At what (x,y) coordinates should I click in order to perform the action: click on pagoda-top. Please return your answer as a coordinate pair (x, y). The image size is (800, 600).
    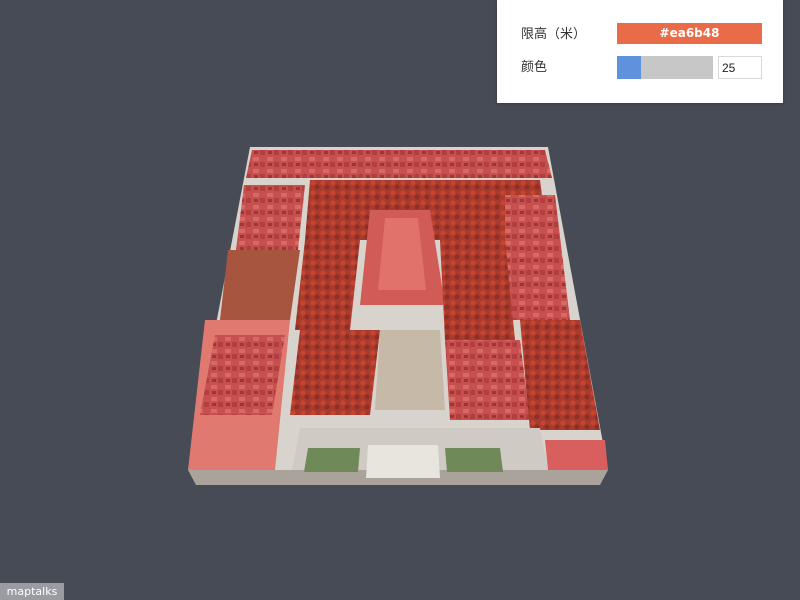
    Looking at the image, I should click on (402, 254).